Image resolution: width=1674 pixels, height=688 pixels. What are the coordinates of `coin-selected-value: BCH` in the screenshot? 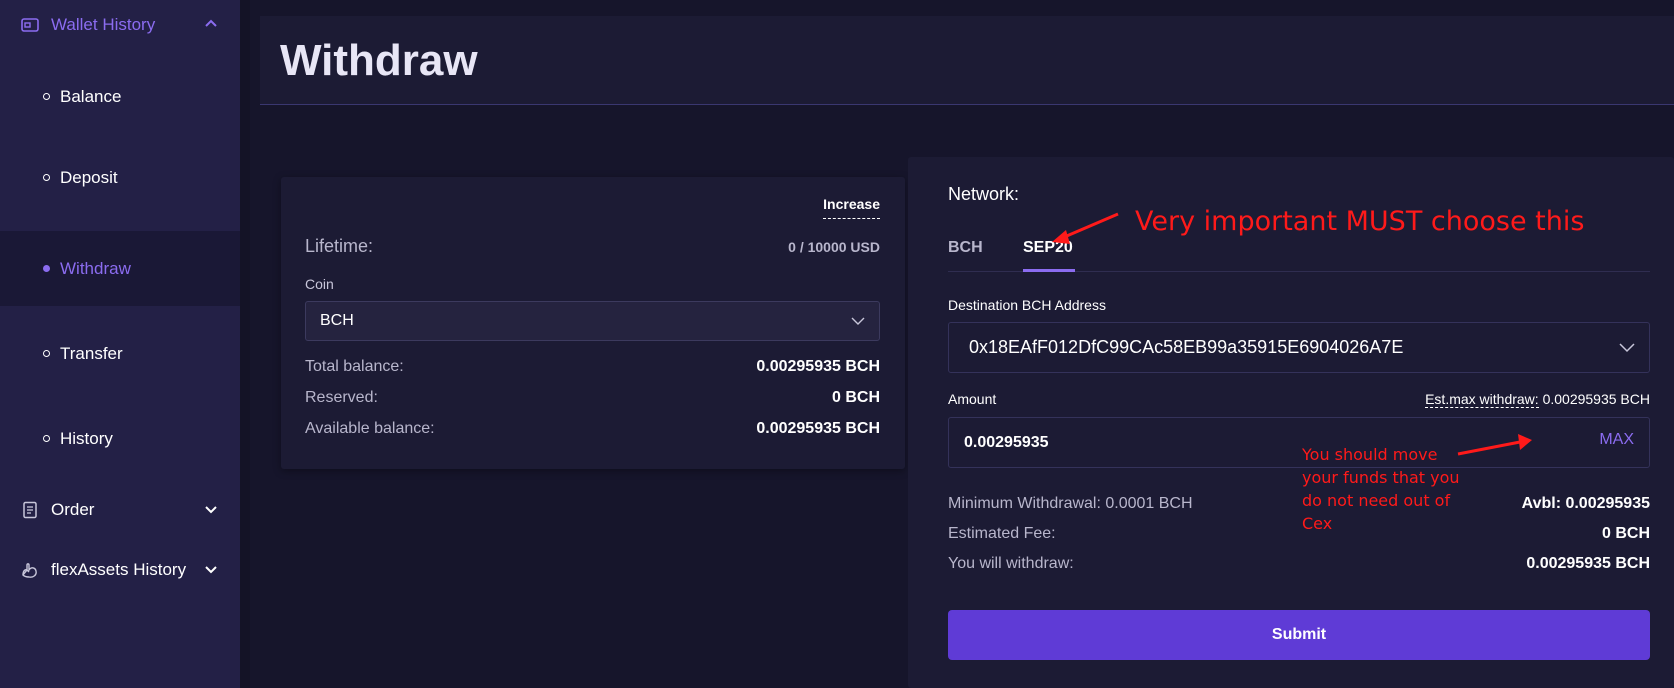 It's located at (337, 320).